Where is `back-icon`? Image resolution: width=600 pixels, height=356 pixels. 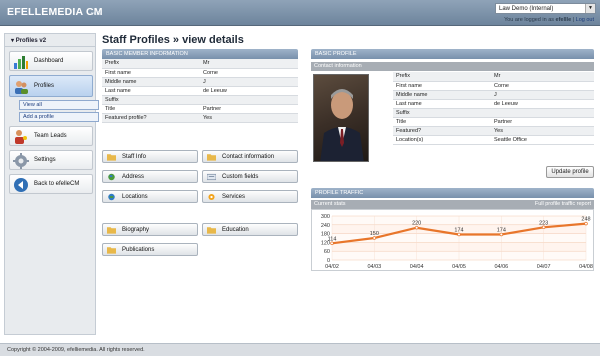 back-icon is located at coordinates (21, 185).